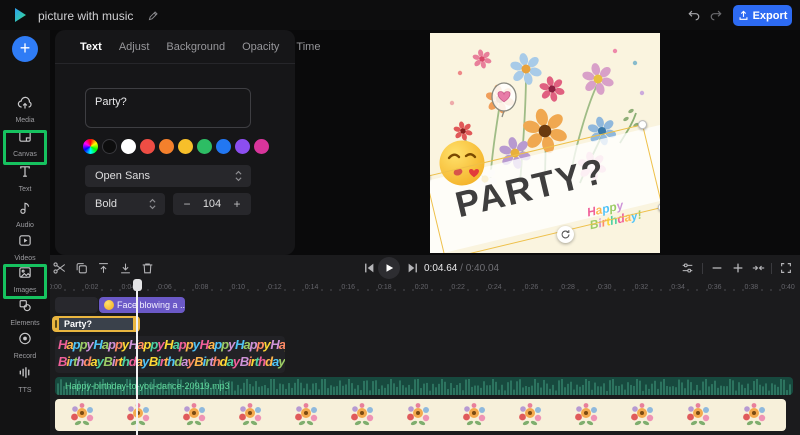 This screenshot has height=435, width=800. Describe the element at coordinates (738, 268) in the screenshot. I see `zoom-in-icon` at that location.